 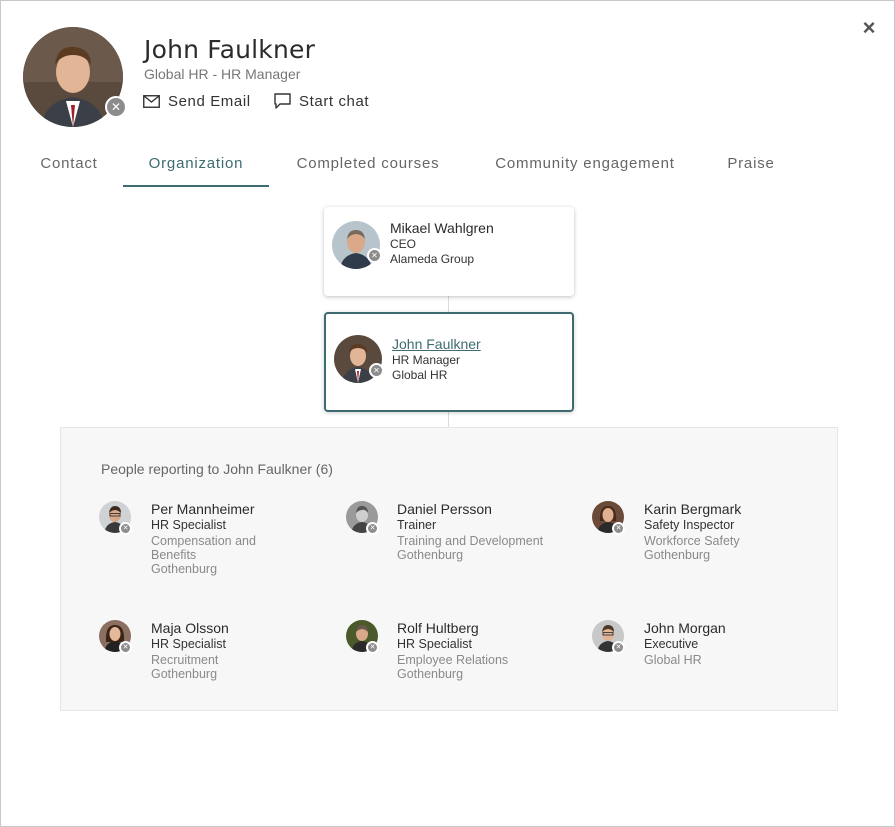 What do you see at coordinates (671, 644) in the screenshot?
I see `report-title: Executive` at bounding box center [671, 644].